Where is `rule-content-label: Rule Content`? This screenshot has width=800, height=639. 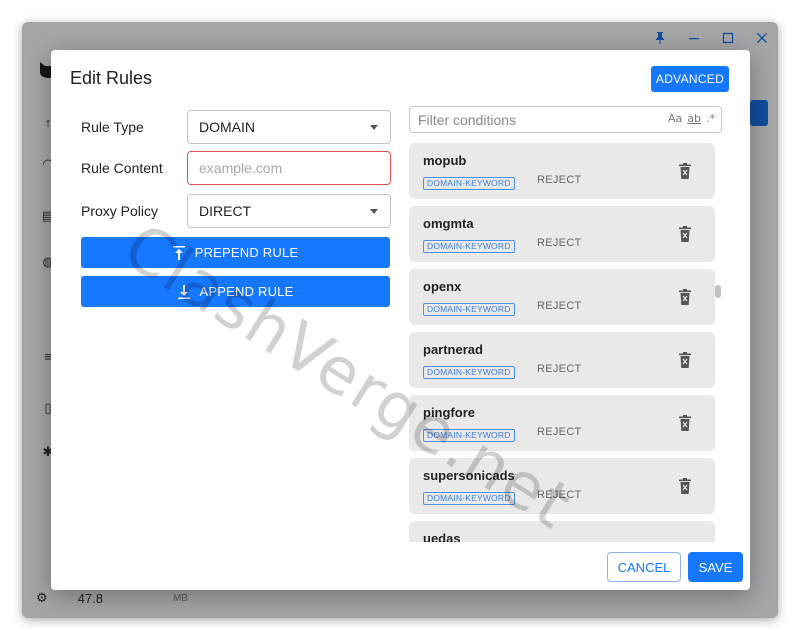
rule-content-label: Rule Content is located at coordinates (122, 168).